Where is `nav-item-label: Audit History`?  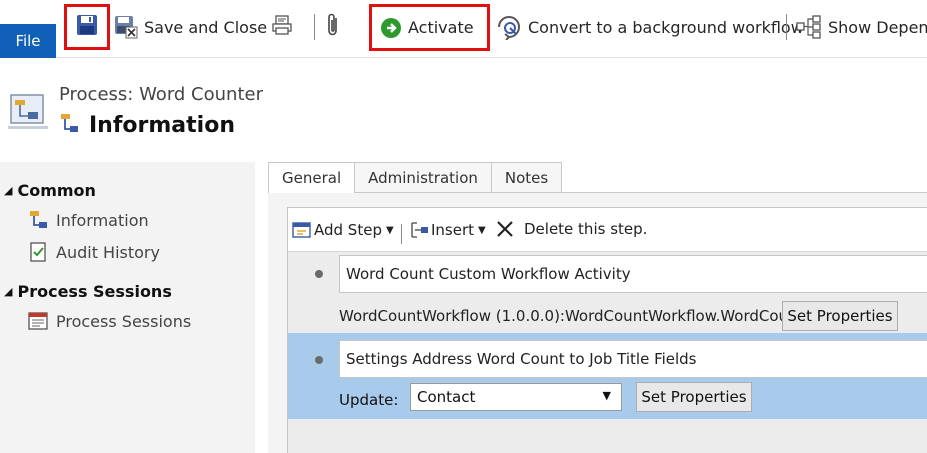 nav-item-label: Audit History is located at coordinates (108, 252).